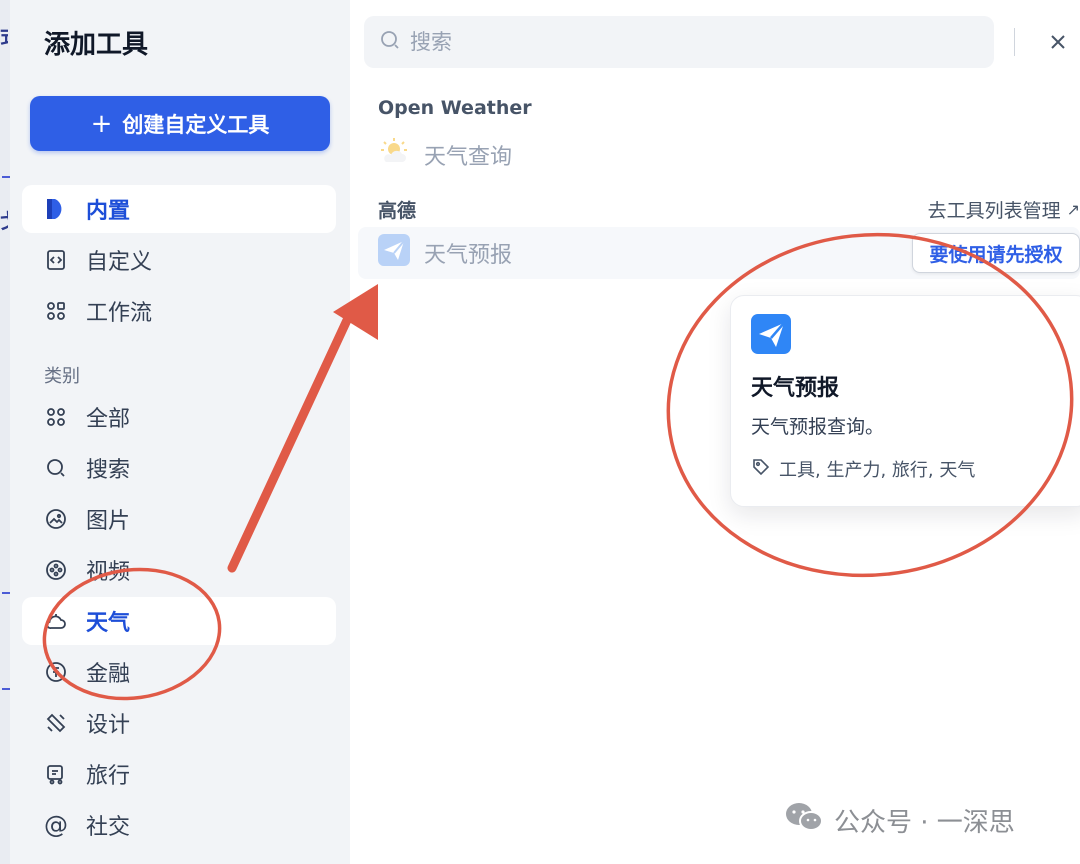 This screenshot has height=864, width=1080. What do you see at coordinates (56, 570) in the screenshot?
I see `video-icon` at bounding box center [56, 570].